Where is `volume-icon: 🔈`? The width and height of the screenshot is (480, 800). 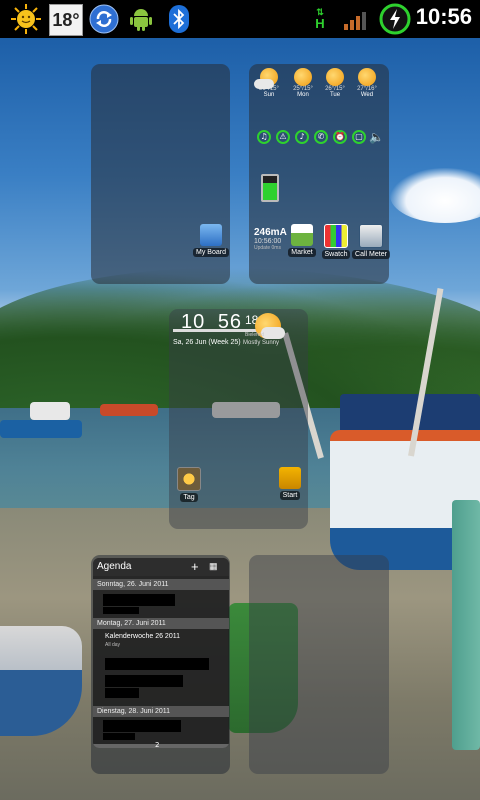
volume-icon: 🔈 is located at coordinates (376, 137).